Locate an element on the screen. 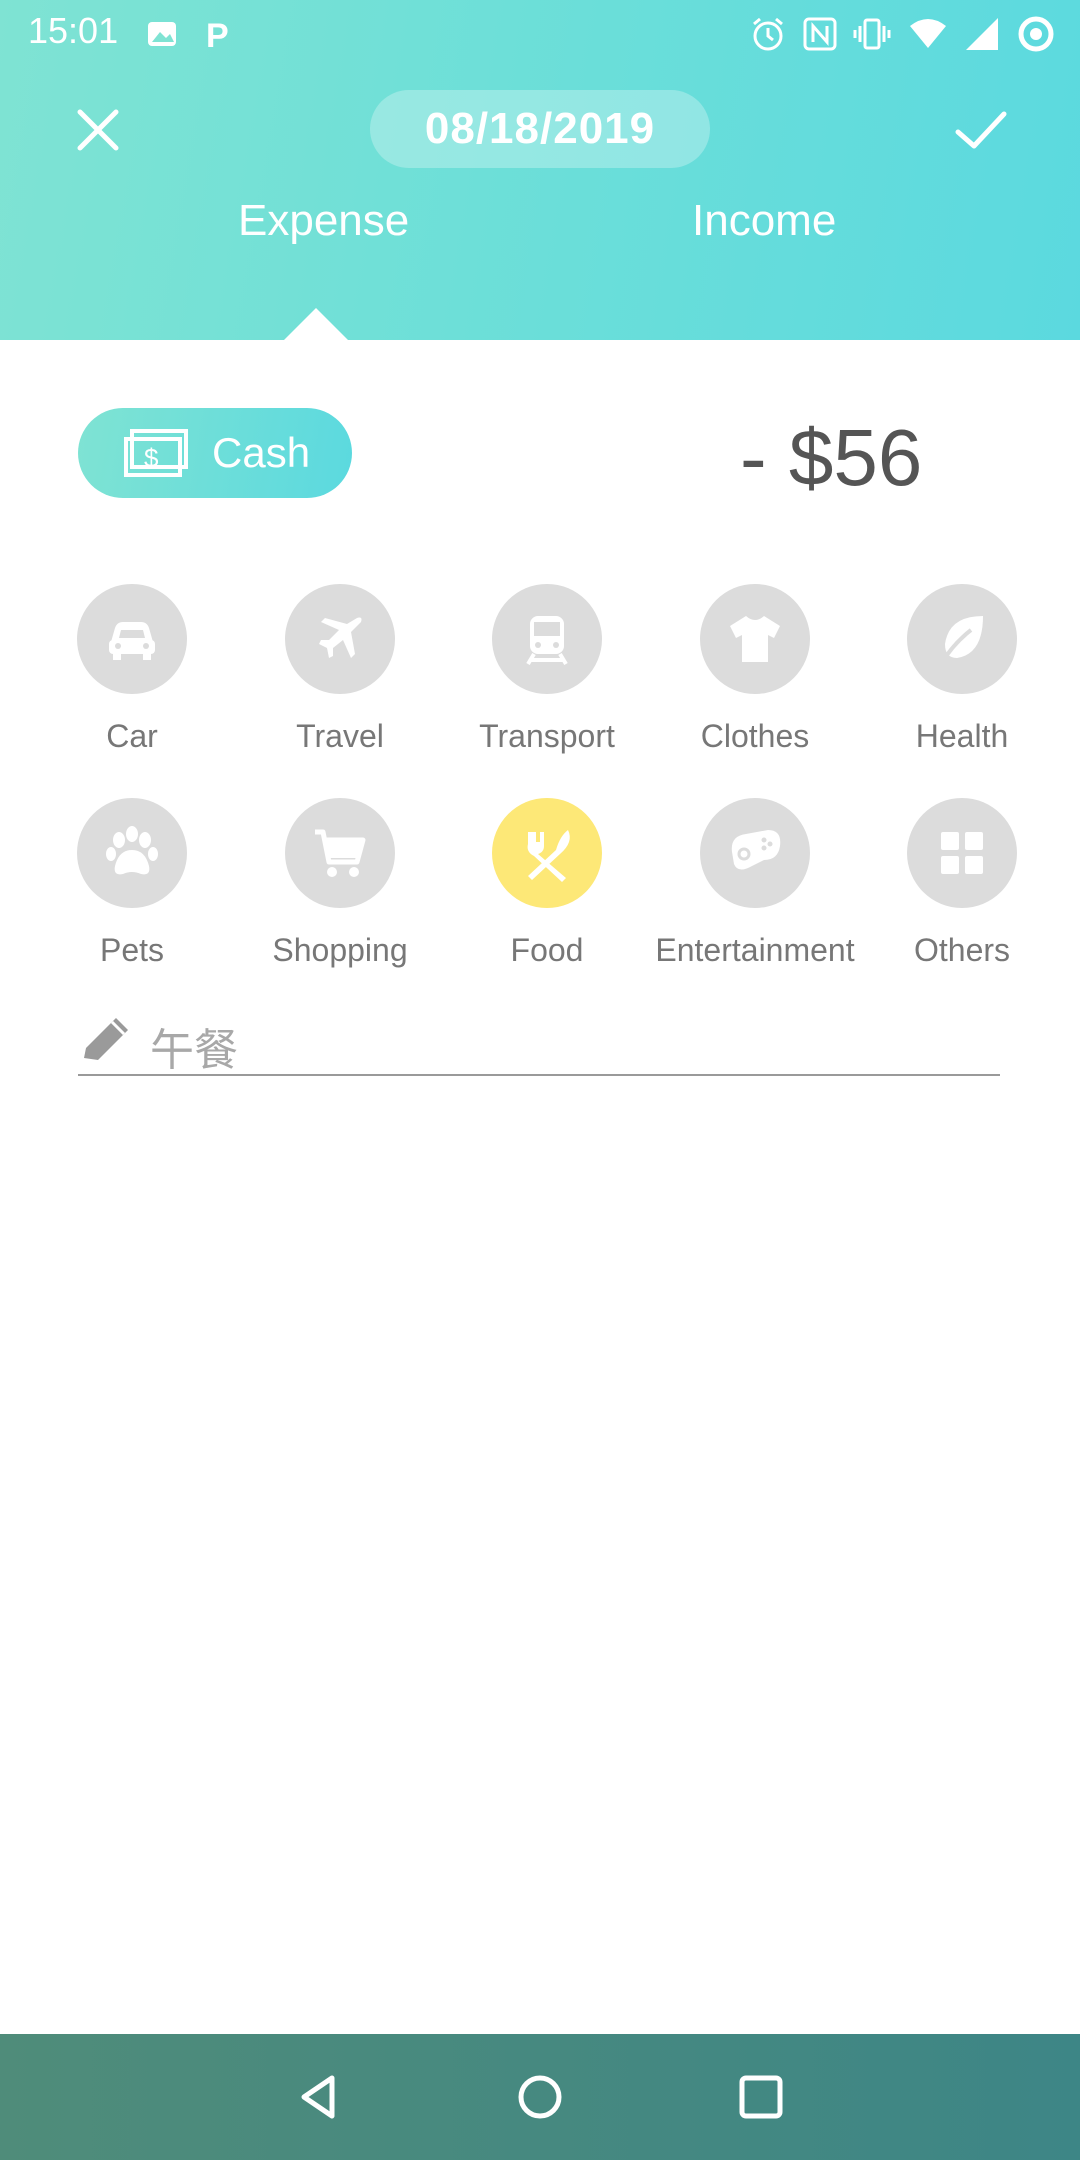 This screenshot has width=1080, height=2160. note-input: 午餐 is located at coordinates (539, 1043).